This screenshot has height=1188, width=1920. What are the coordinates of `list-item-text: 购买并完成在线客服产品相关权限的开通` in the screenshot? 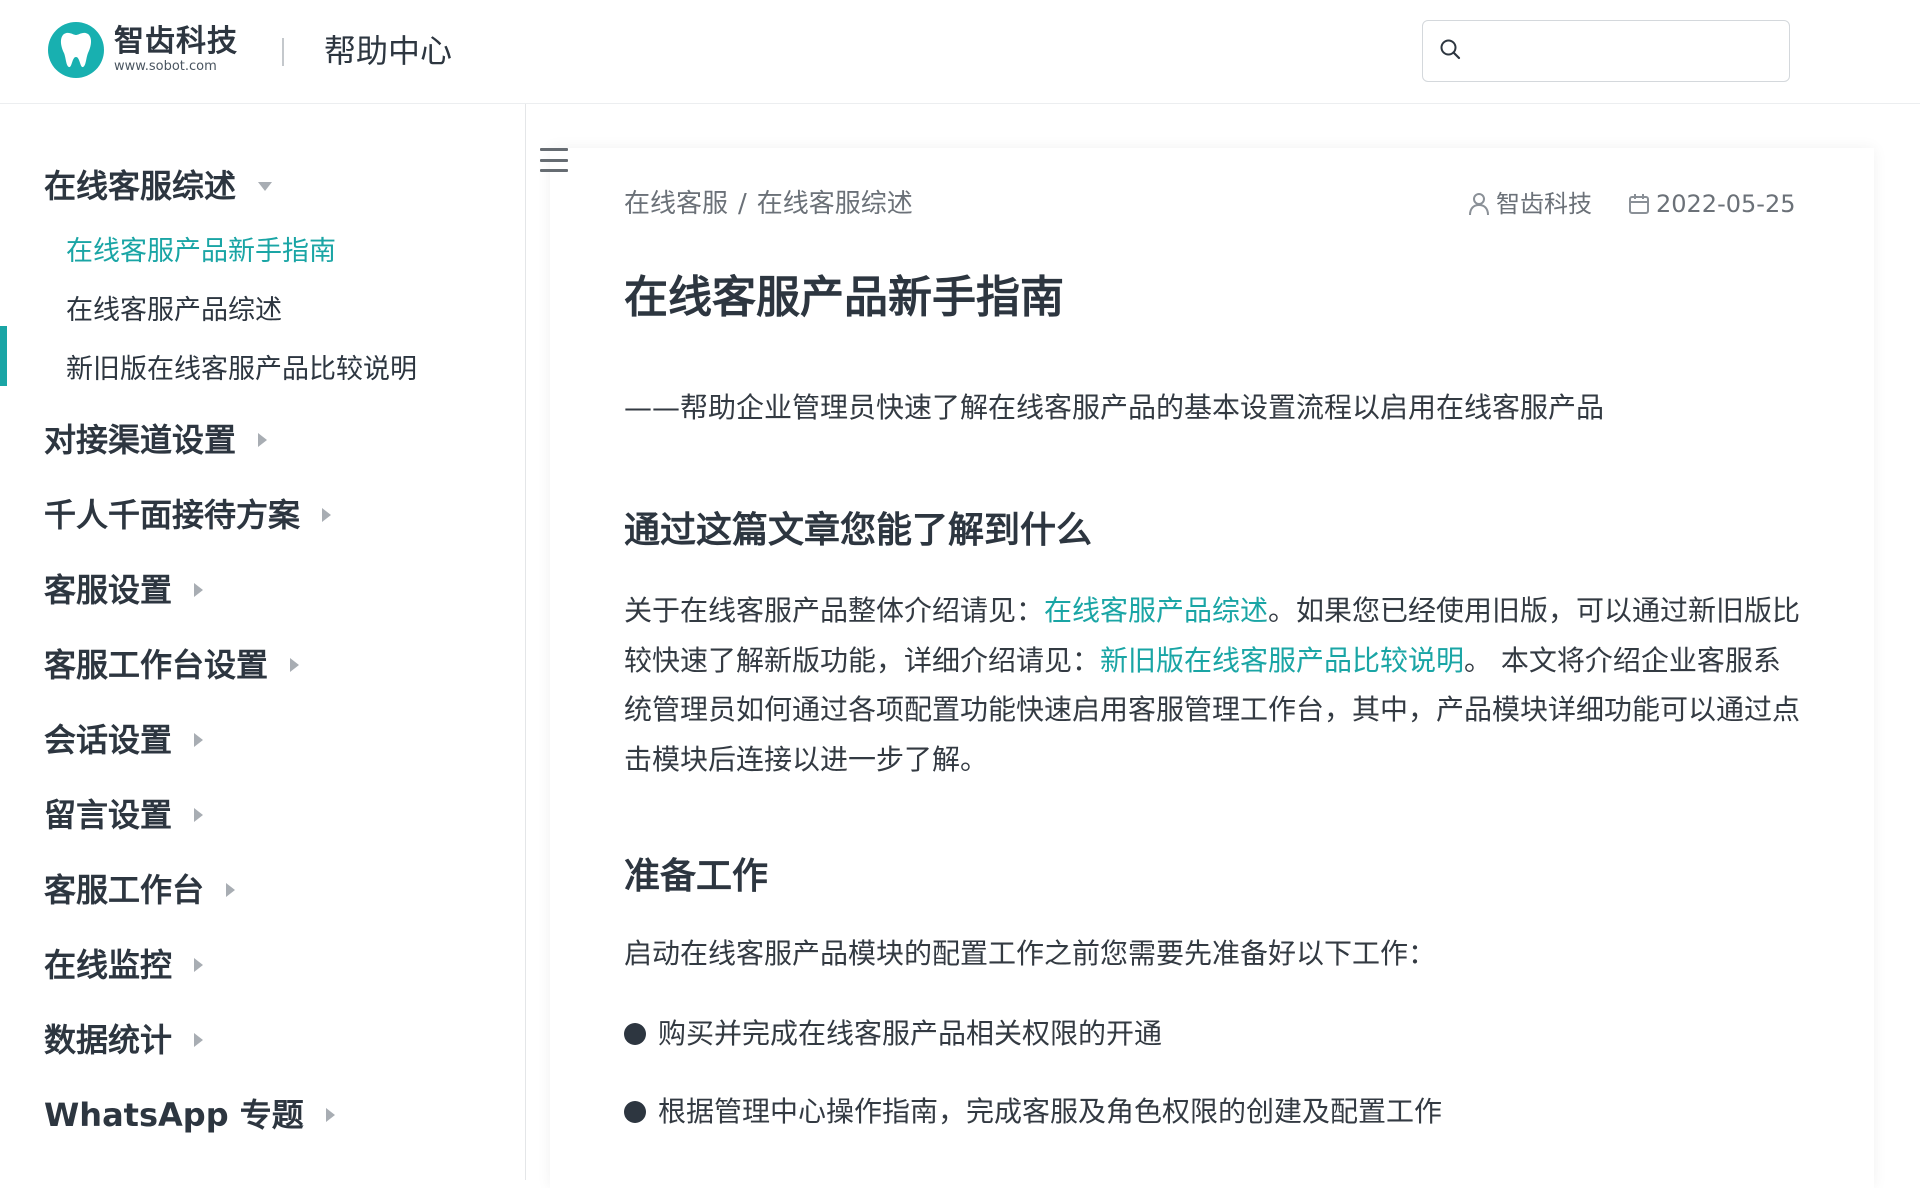 It's located at (910, 1033).